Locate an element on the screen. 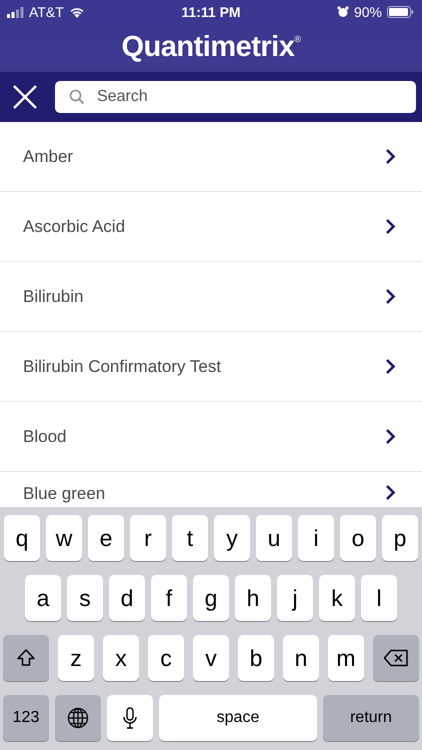  microphone-icon is located at coordinates (130, 718).